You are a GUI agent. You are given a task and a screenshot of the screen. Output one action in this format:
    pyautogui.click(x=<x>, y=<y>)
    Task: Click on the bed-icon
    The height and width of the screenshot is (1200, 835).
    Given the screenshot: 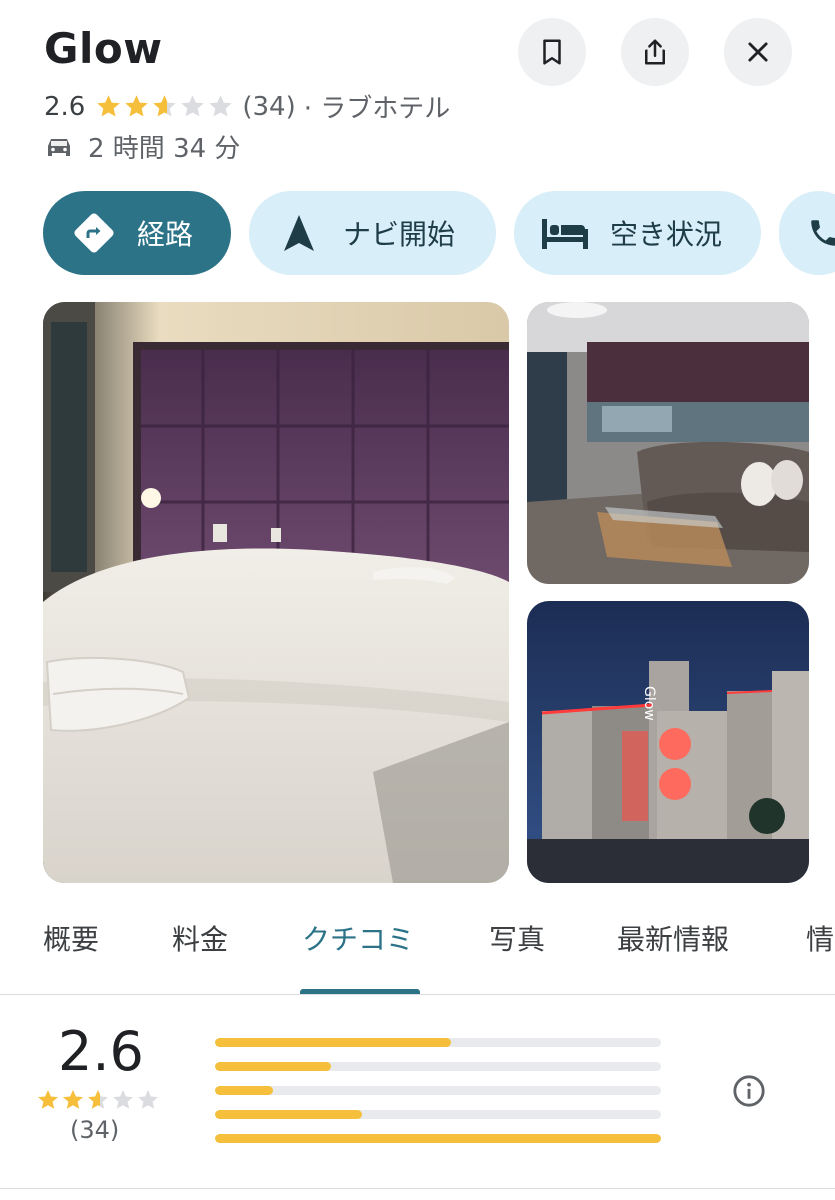 What is the action you would take?
    pyautogui.click(x=565, y=234)
    